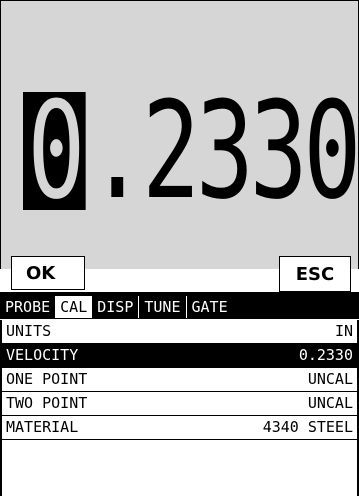 The width and height of the screenshot is (359, 496). Describe the element at coordinates (179, 428) in the screenshot. I see `menu-row-material: MATERIAL 4340 STEEL` at that location.